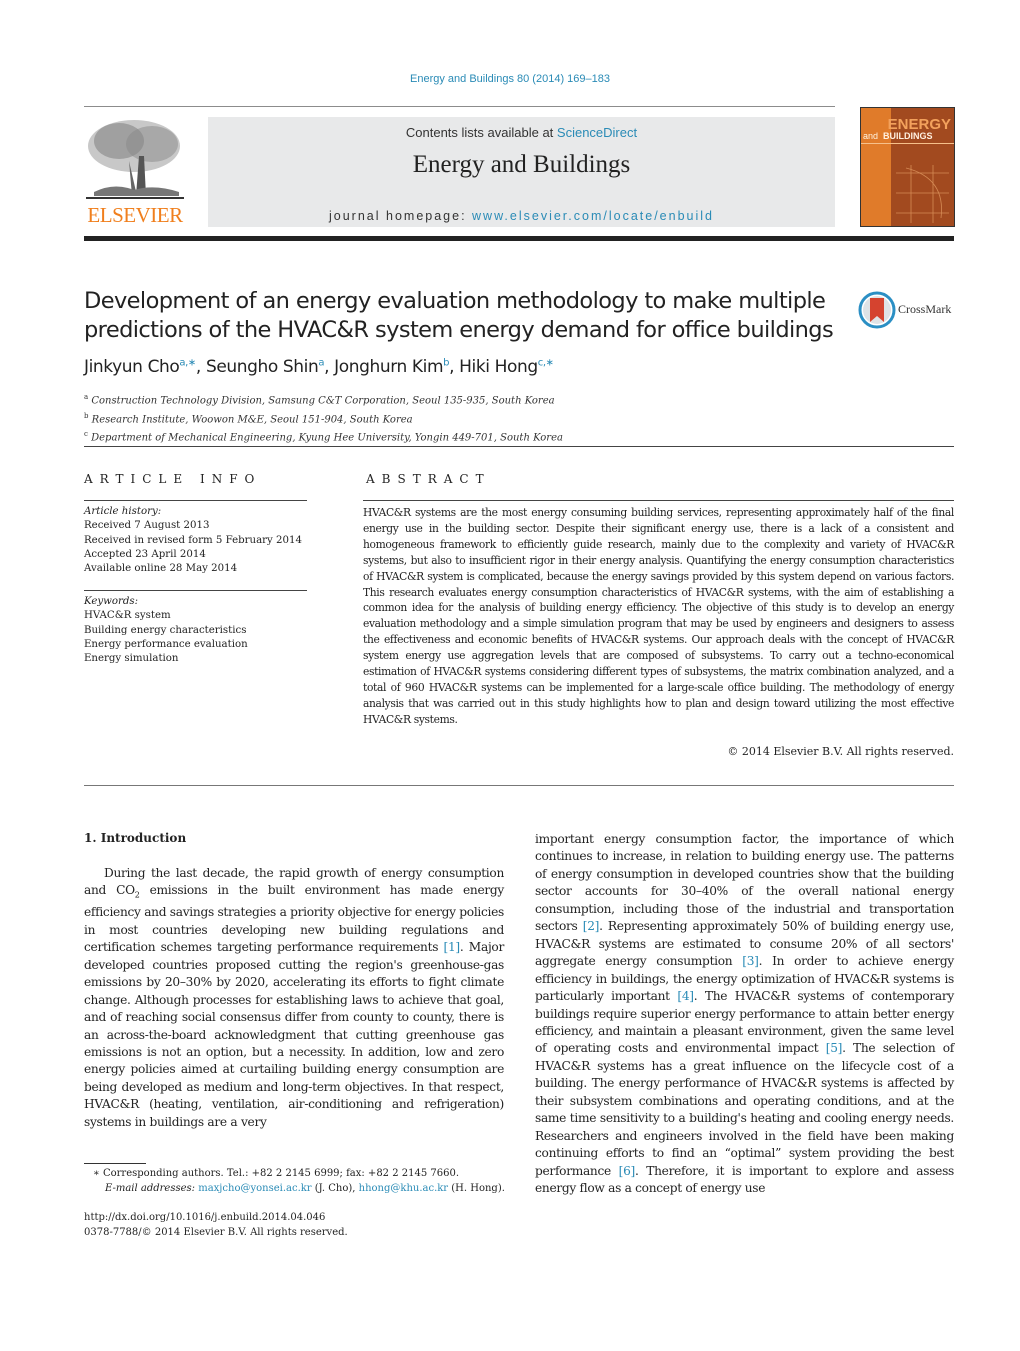 The height and width of the screenshot is (1351, 1020). Describe the element at coordinates (519, 446) in the screenshot. I see `section-divider` at that location.